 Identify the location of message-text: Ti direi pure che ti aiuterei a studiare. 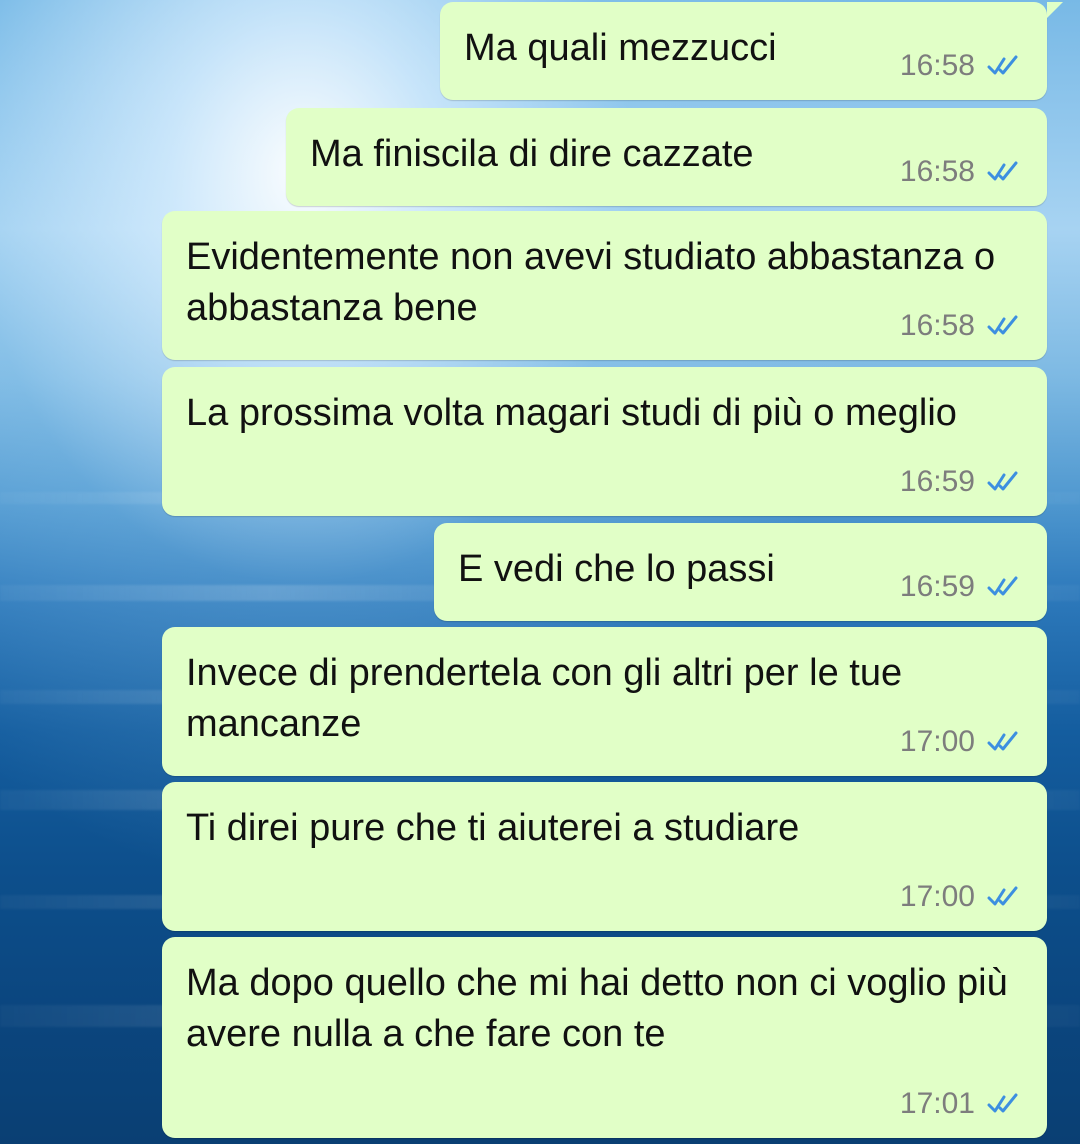
(493, 828).